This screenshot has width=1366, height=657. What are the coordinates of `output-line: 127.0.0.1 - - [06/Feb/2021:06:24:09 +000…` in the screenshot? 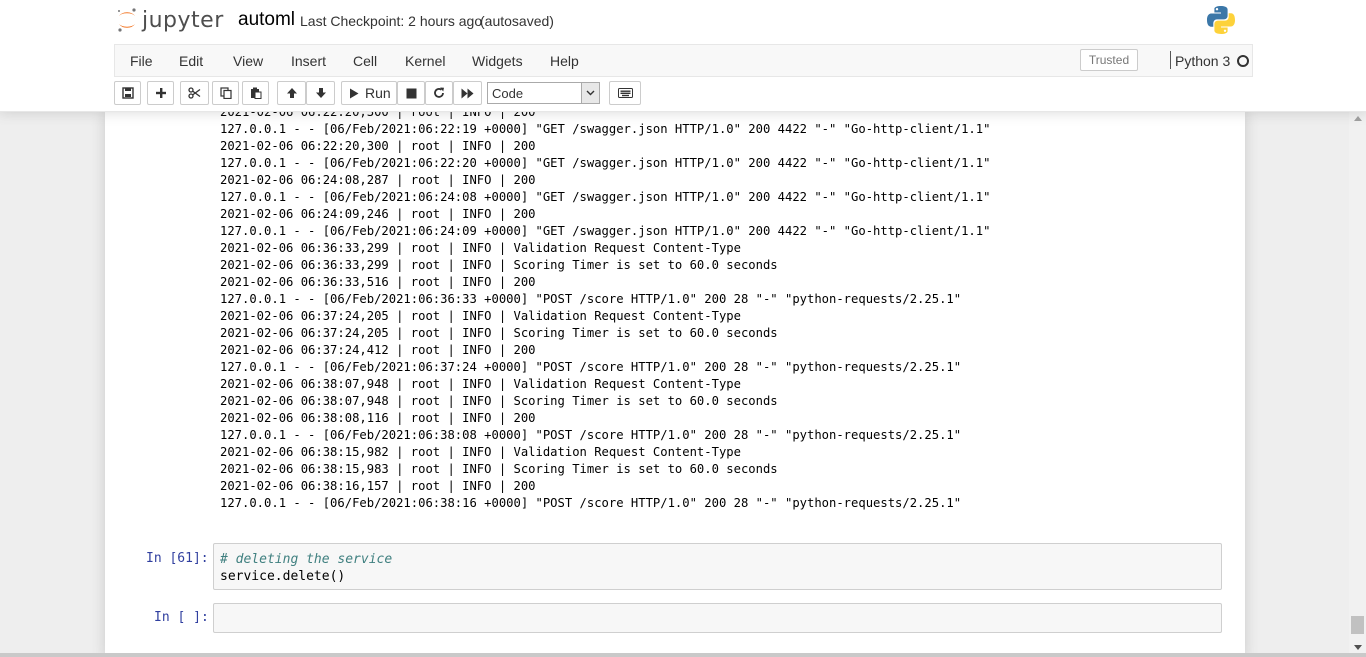 It's located at (605, 231).